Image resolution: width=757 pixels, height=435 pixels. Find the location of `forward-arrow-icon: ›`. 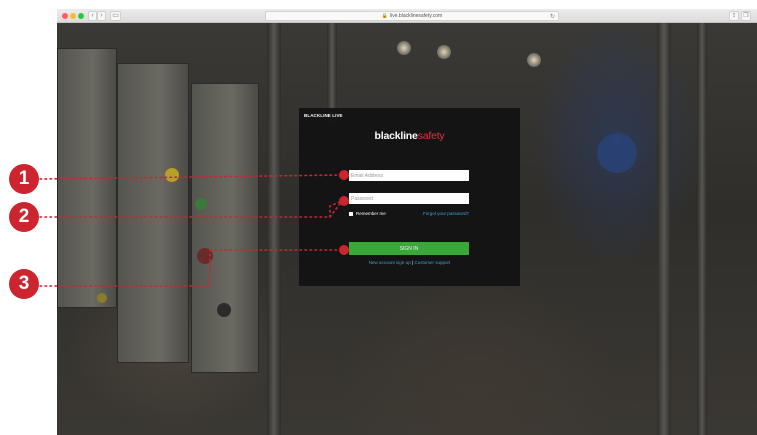

forward-arrow-icon: › is located at coordinates (101, 16).